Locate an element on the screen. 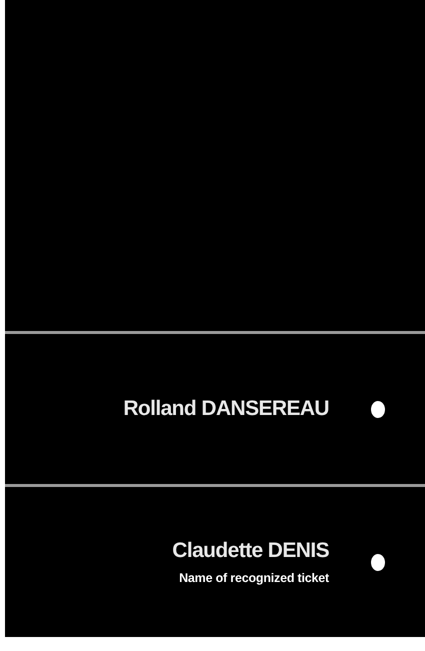 The width and height of the screenshot is (425, 651). person-name: Rolland DANSEREAU is located at coordinates (226, 409).